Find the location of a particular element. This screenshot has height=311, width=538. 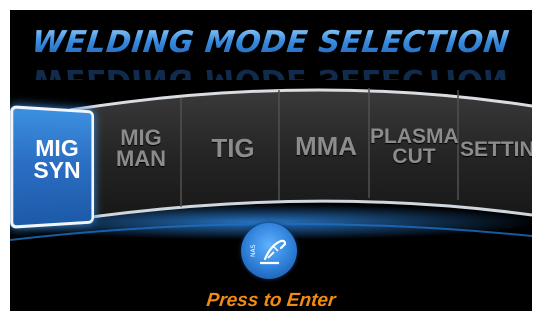

mode-plasma-cut-button: PLASMA CUT is located at coordinates (414, 146).